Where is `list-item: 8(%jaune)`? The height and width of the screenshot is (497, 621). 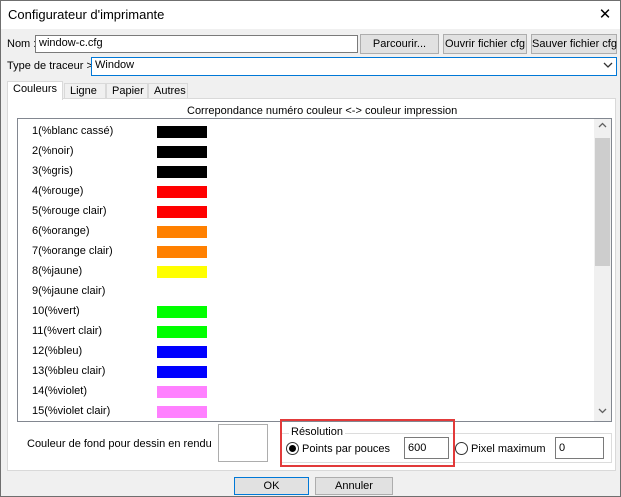
list-item: 8(%jaune) is located at coordinates (307, 271).